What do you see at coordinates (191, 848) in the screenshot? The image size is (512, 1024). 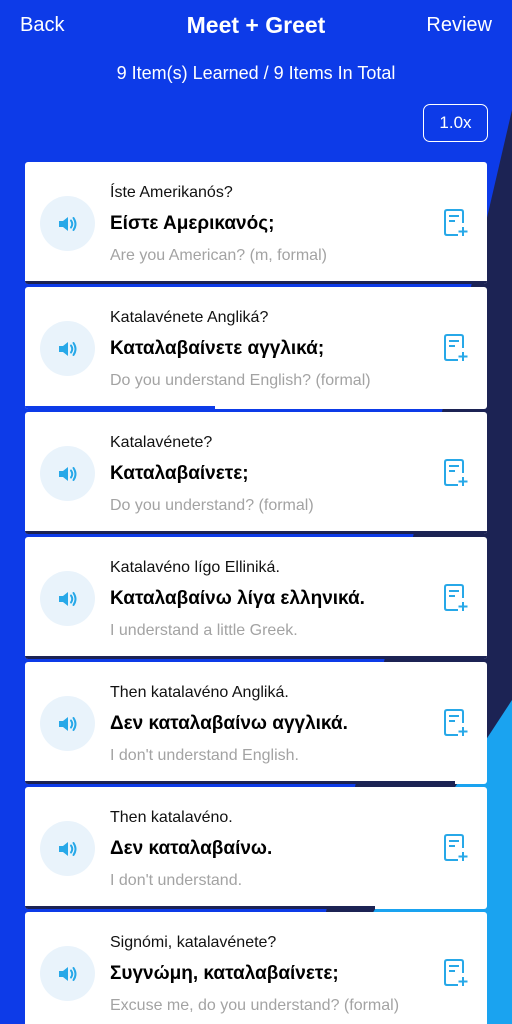 I see `greek-phrase: Δεν καταλαβαίνω.` at bounding box center [191, 848].